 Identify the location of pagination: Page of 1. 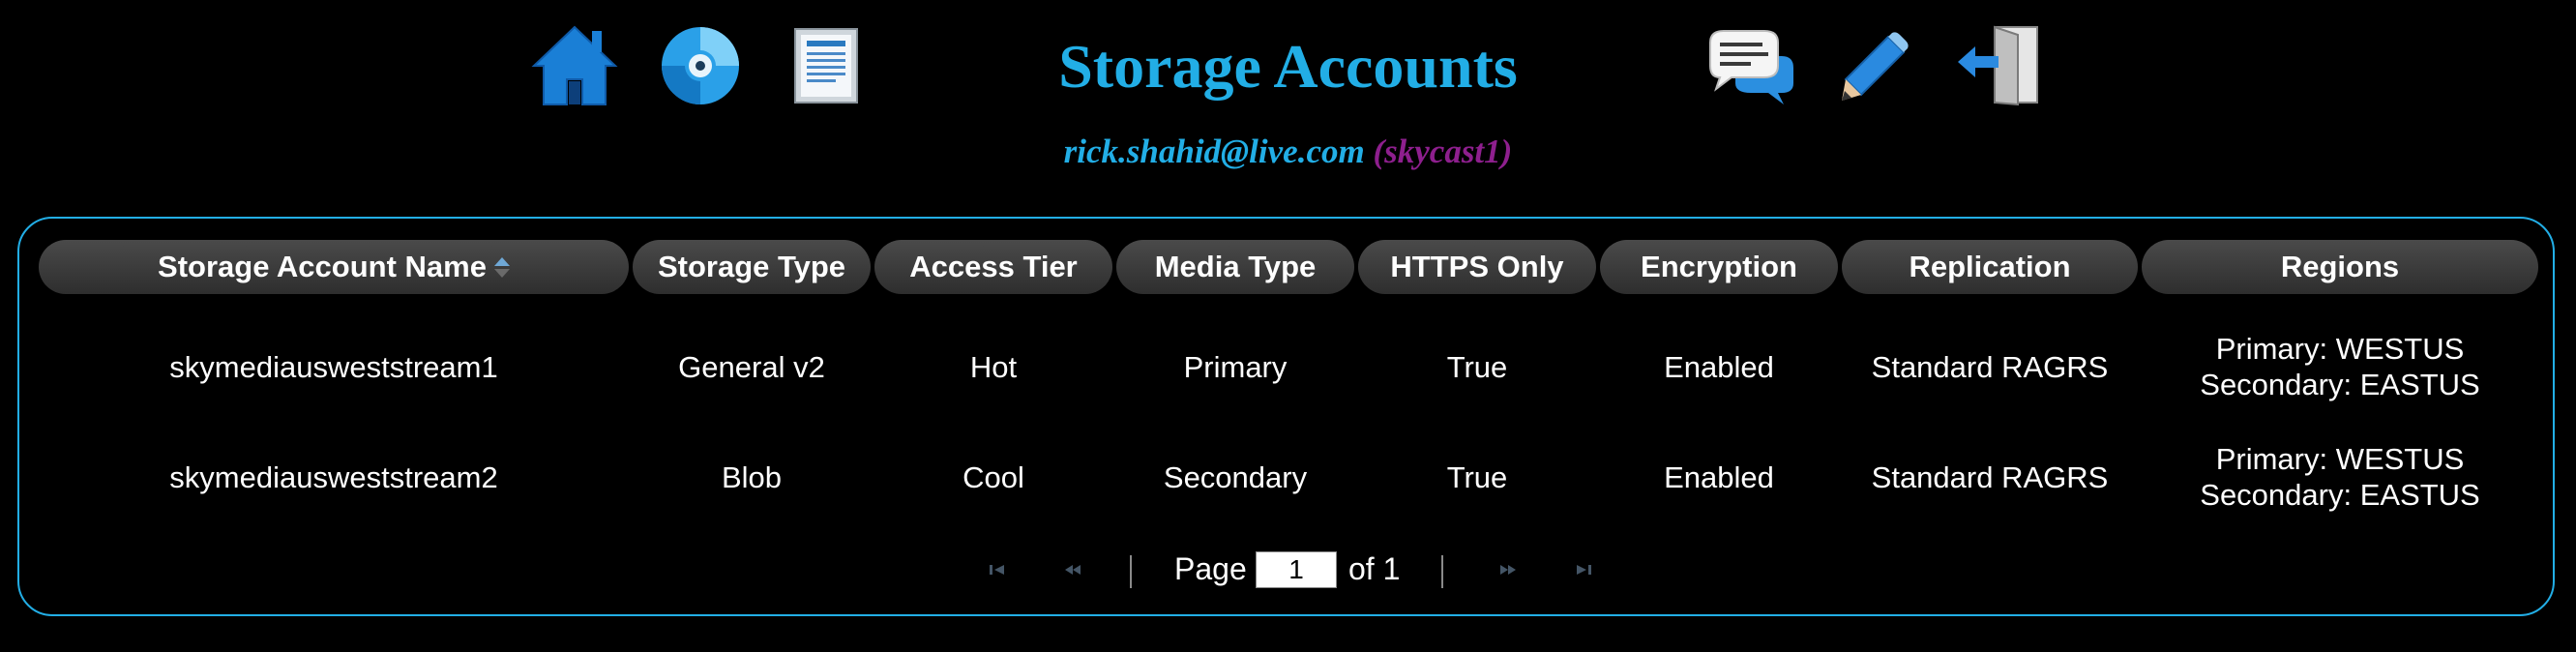
(1288, 572).